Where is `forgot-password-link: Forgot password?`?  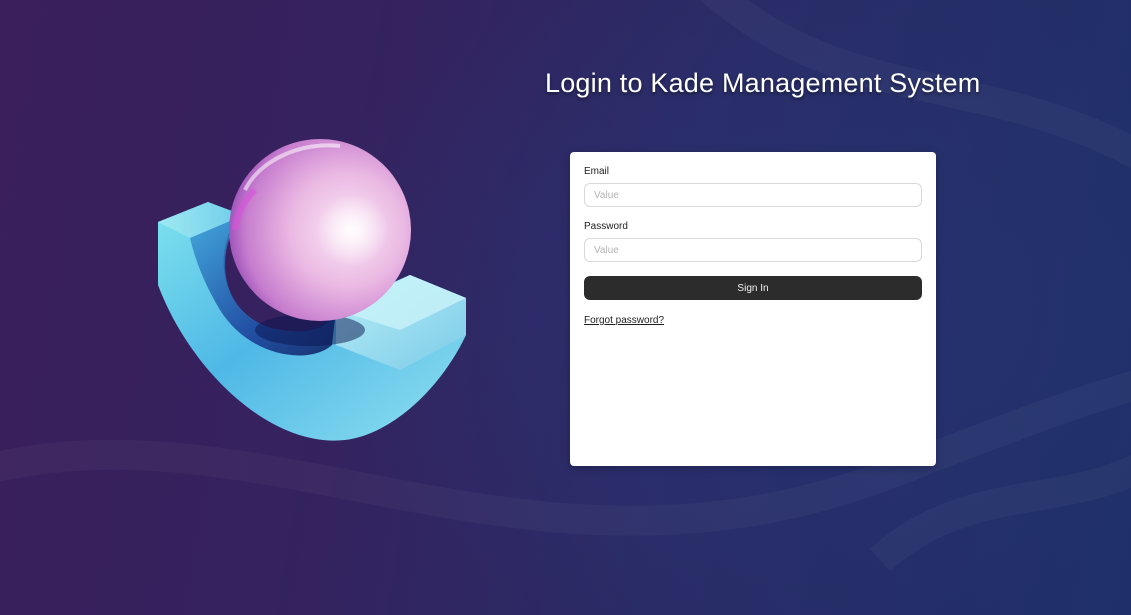
forgot-password-link: Forgot password? is located at coordinates (624, 320).